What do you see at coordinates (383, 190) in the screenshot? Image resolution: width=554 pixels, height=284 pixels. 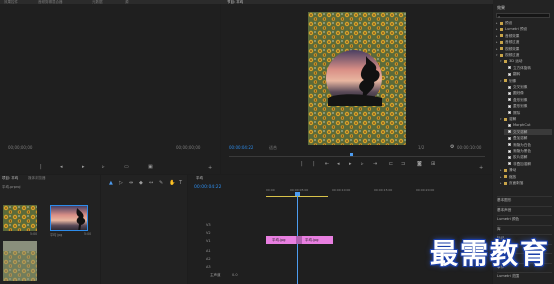 I see `ruler-tick: 00:00:15:00` at bounding box center [383, 190].